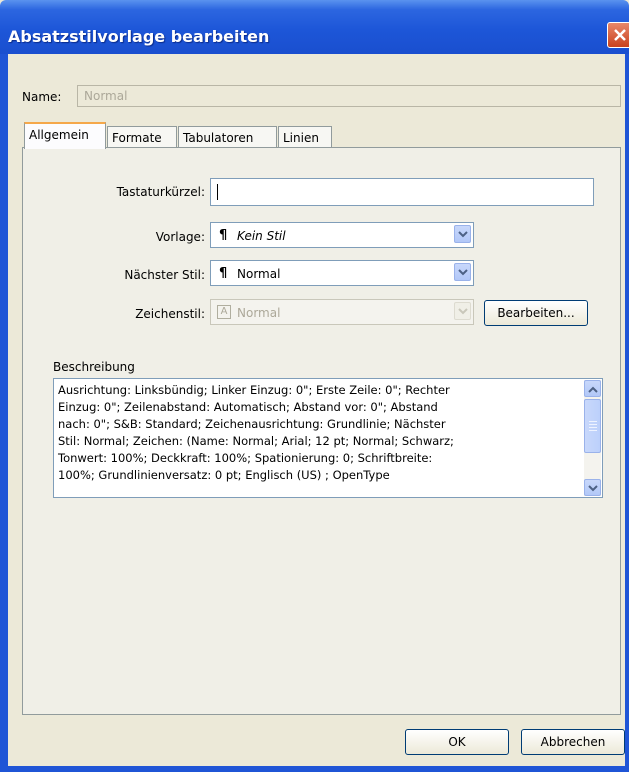 The image size is (629, 772). What do you see at coordinates (65, 135) in the screenshot?
I see `tab-allgemein: Allgemein` at bounding box center [65, 135].